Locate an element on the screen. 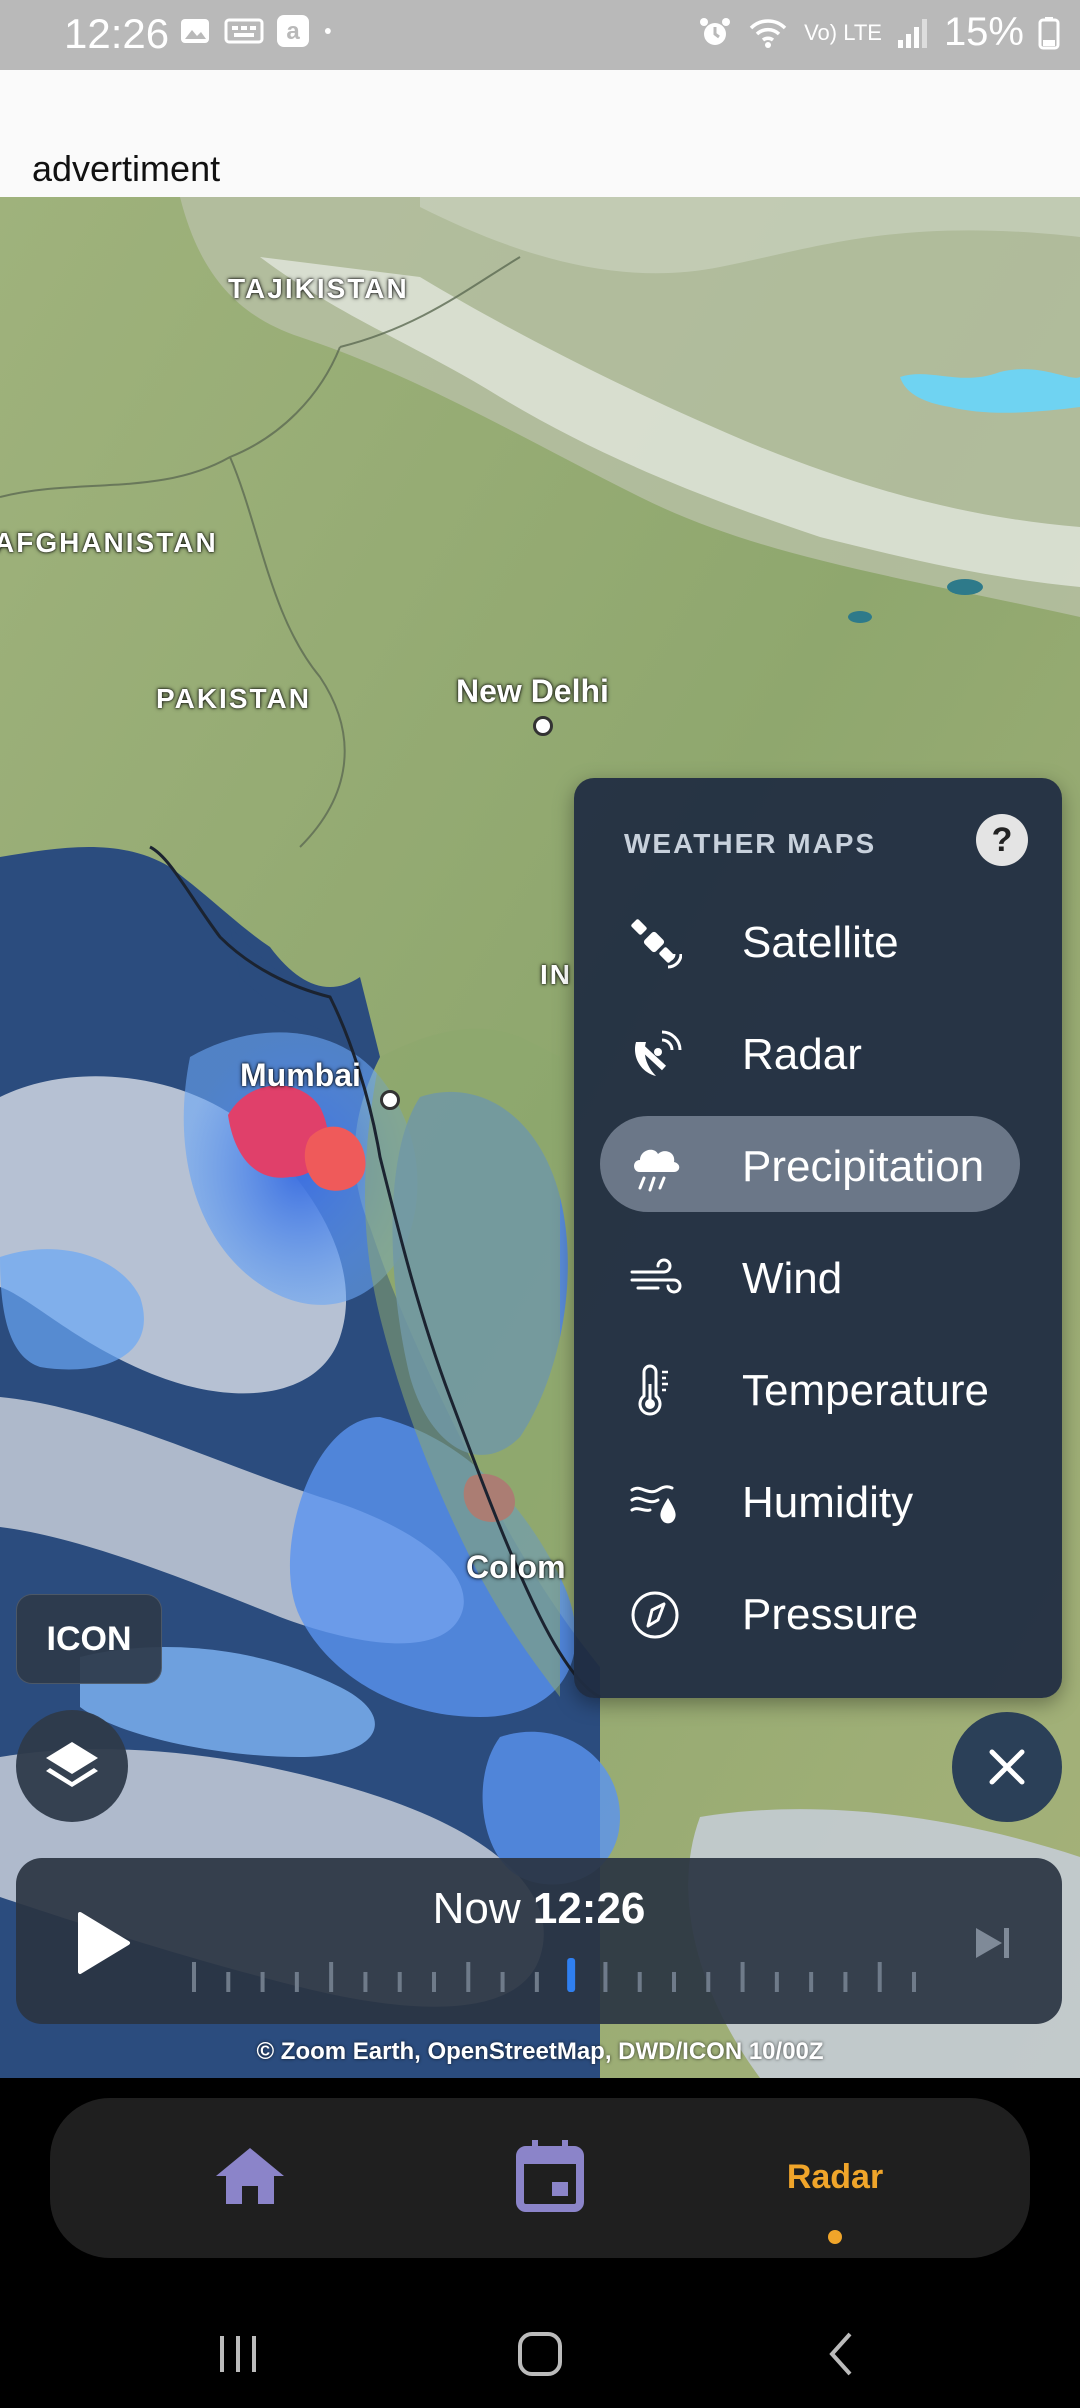  calendar-icon is located at coordinates (550, 2176).